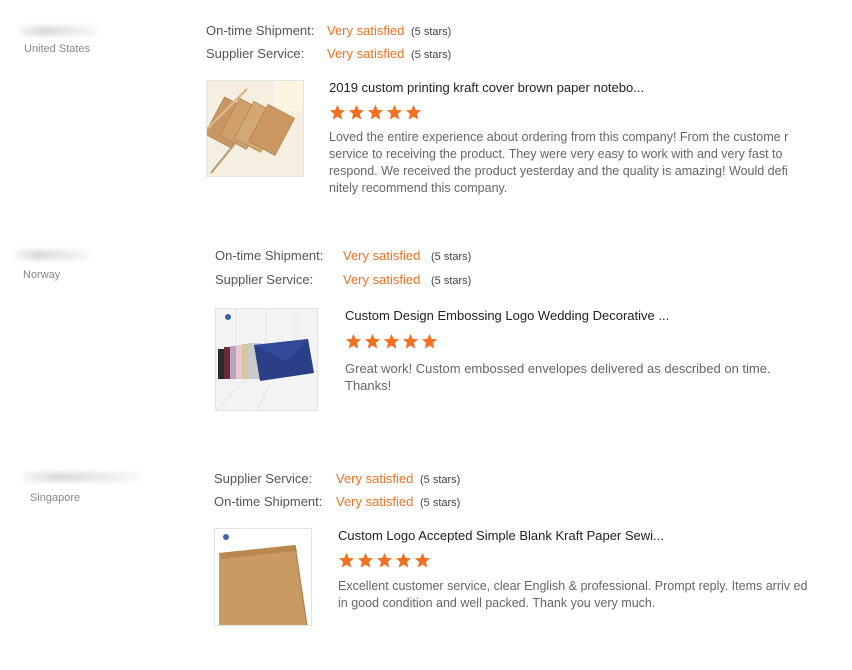 The height and width of the screenshot is (670, 852). What do you see at coordinates (263, 478) in the screenshot?
I see `rating-label: Supplier Service:` at bounding box center [263, 478].